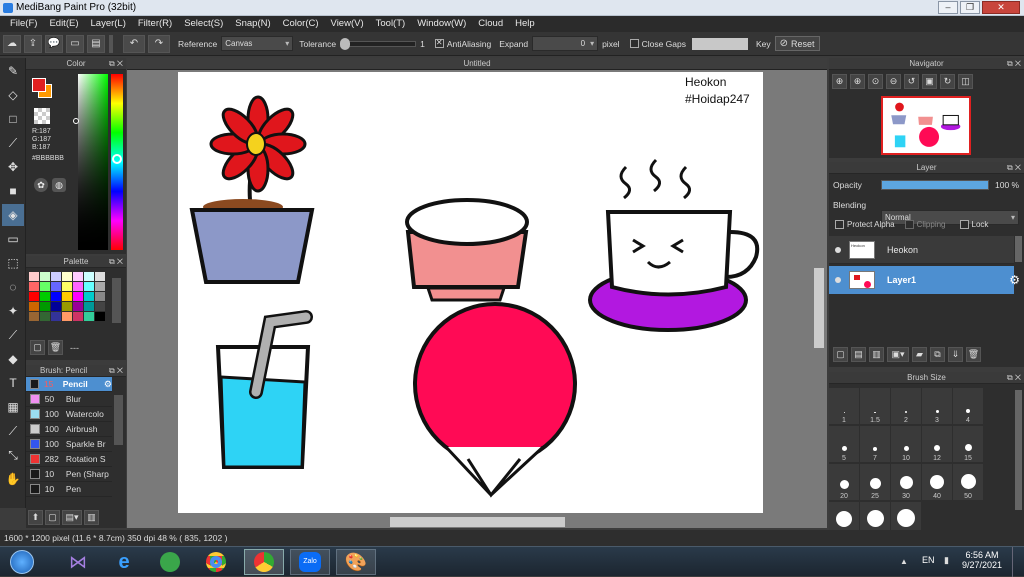  What do you see at coordinates (926, 125) in the screenshot?
I see `navigator-preview` at bounding box center [926, 125].